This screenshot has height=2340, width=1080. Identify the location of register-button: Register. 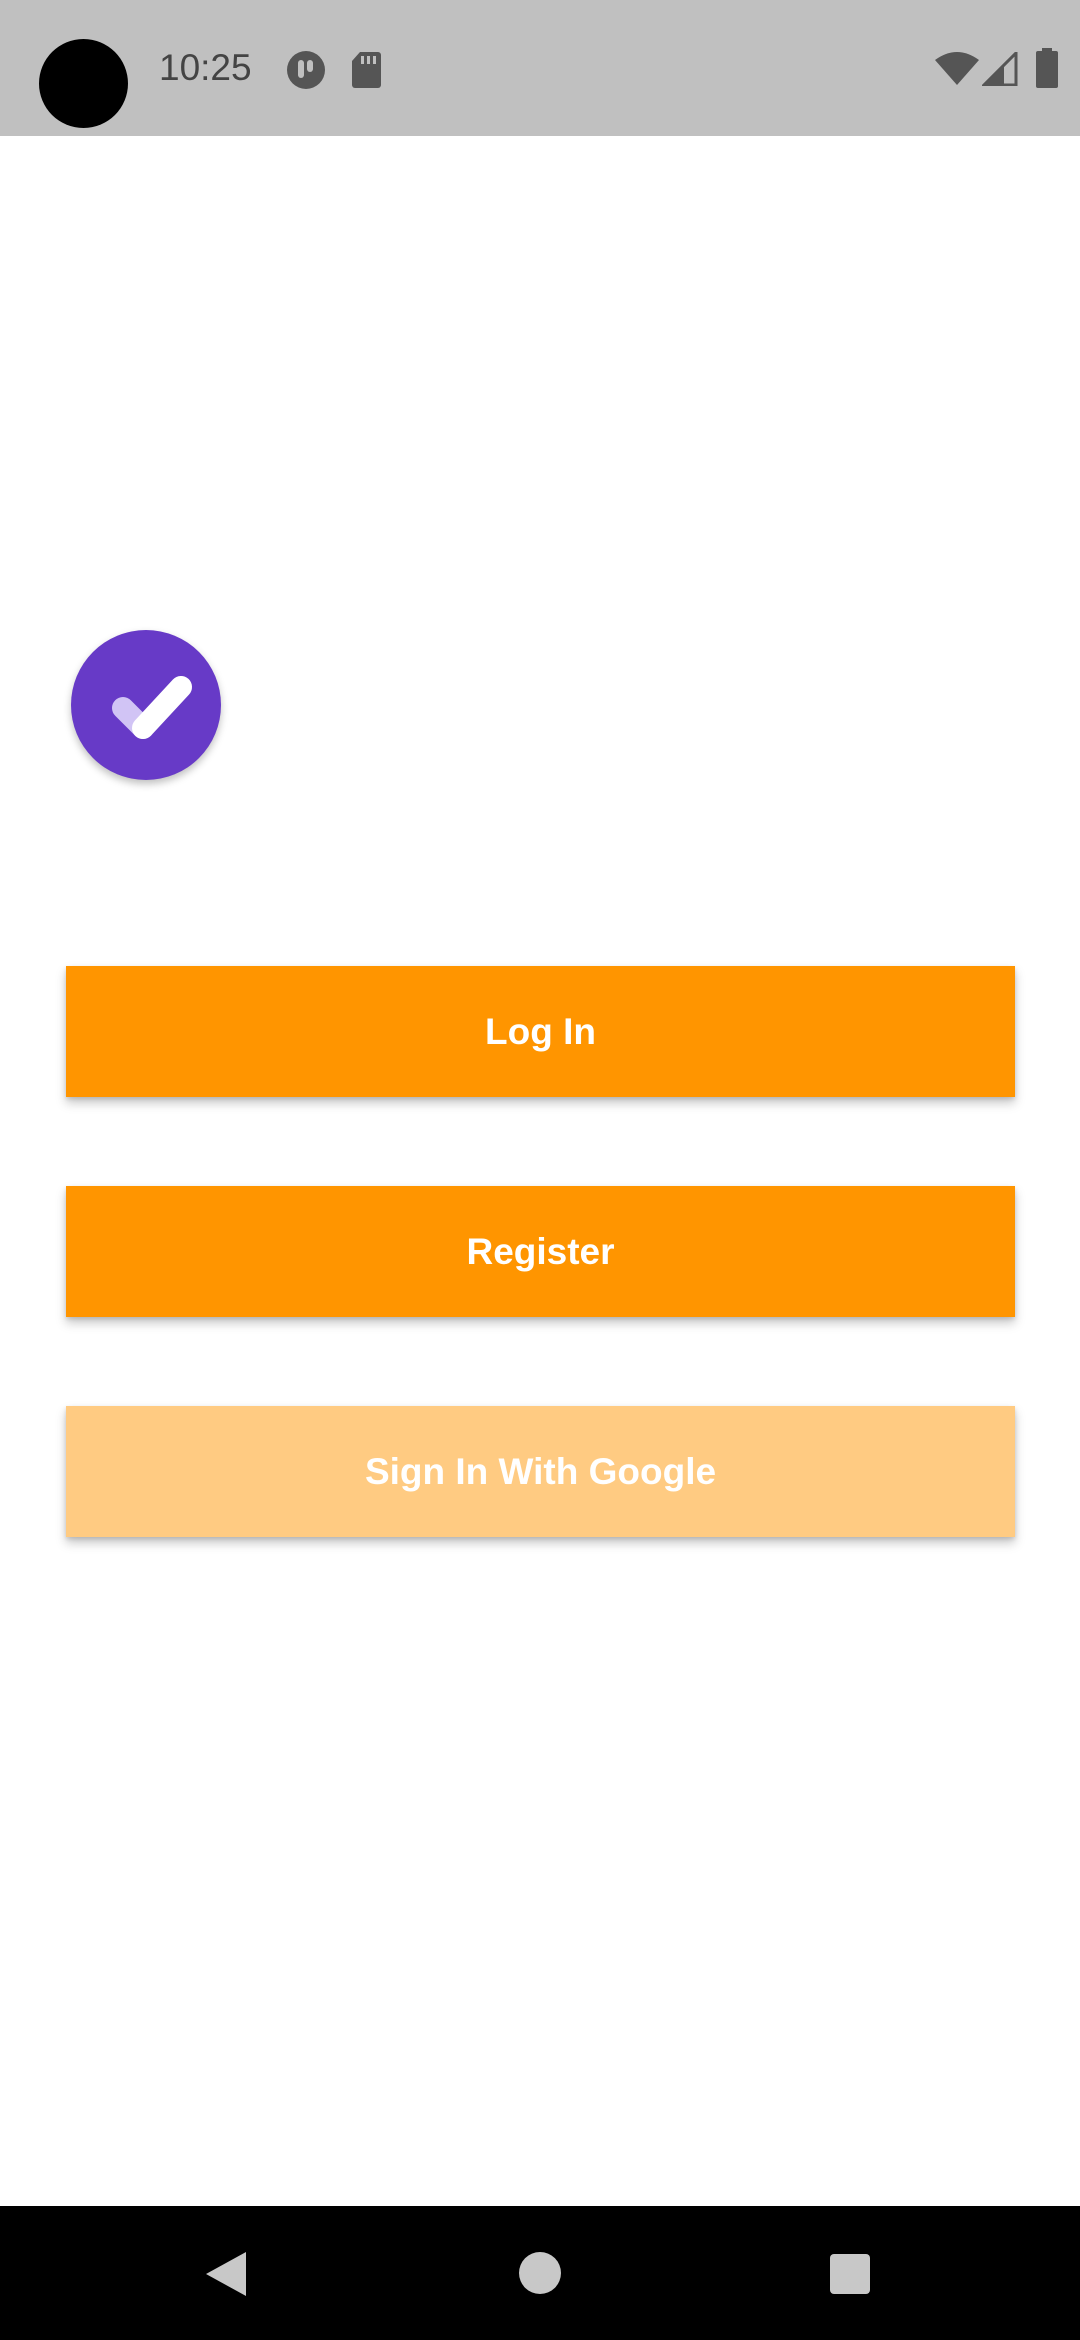
(540, 1251).